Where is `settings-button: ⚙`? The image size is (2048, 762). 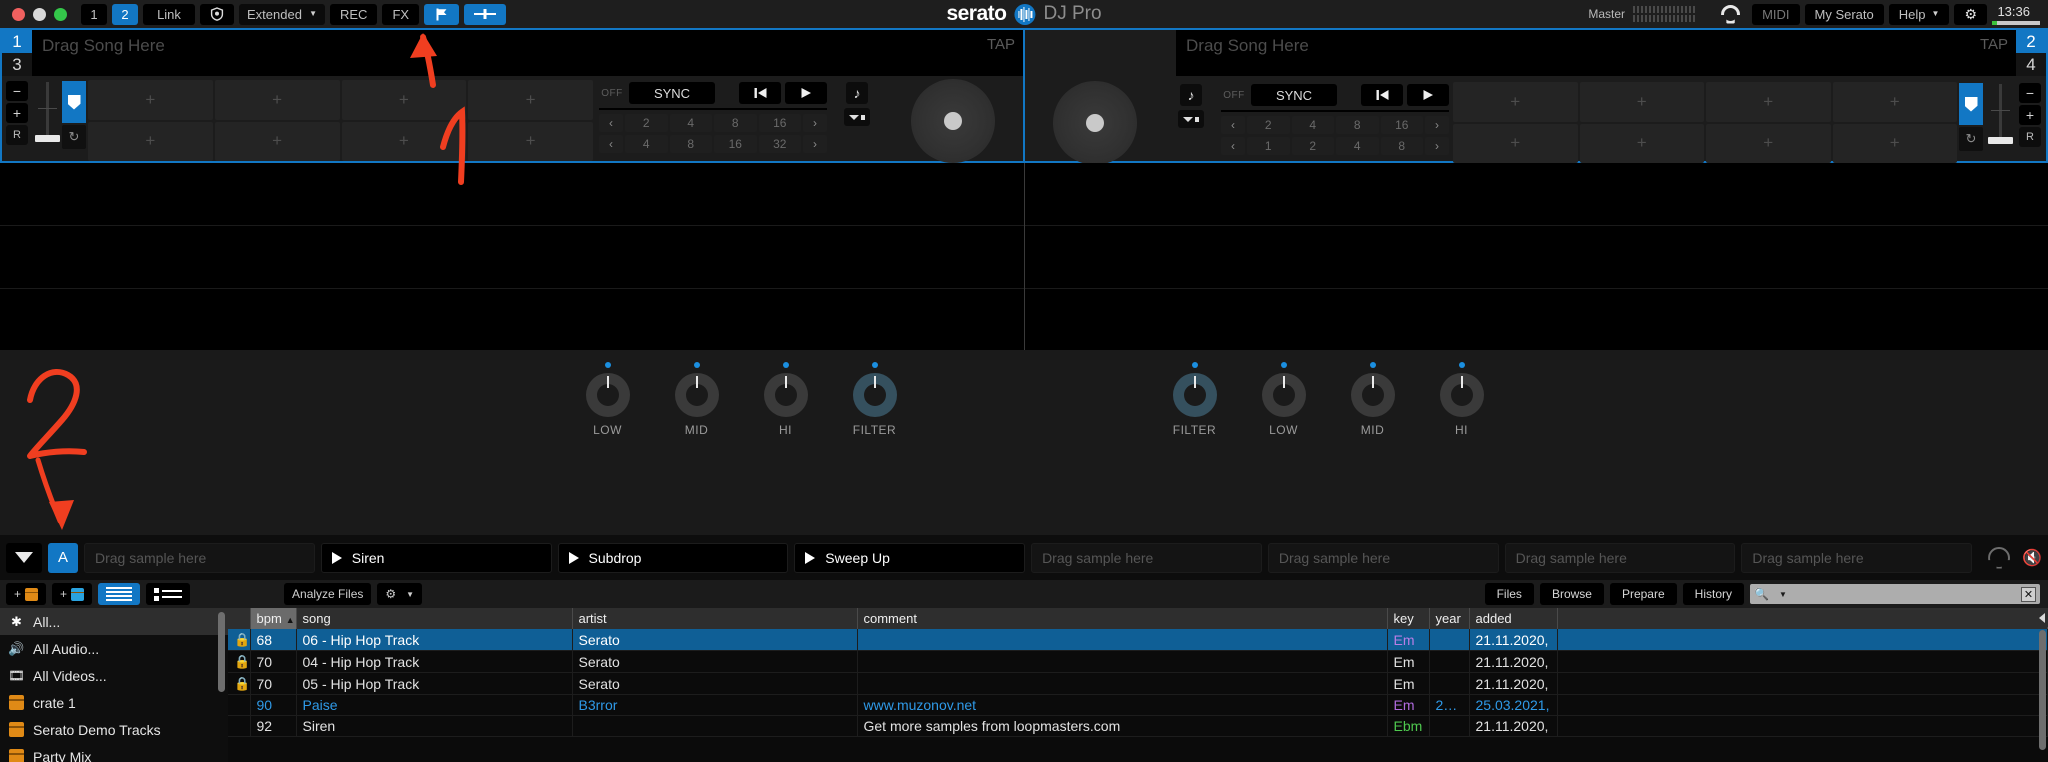
settings-button: ⚙ is located at coordinates (1970, 14).